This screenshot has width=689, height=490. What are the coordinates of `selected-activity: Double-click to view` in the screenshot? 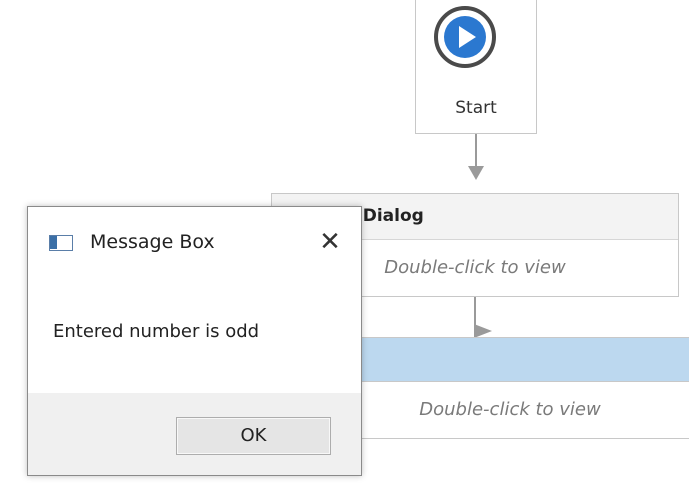 It's located at (509, 388).